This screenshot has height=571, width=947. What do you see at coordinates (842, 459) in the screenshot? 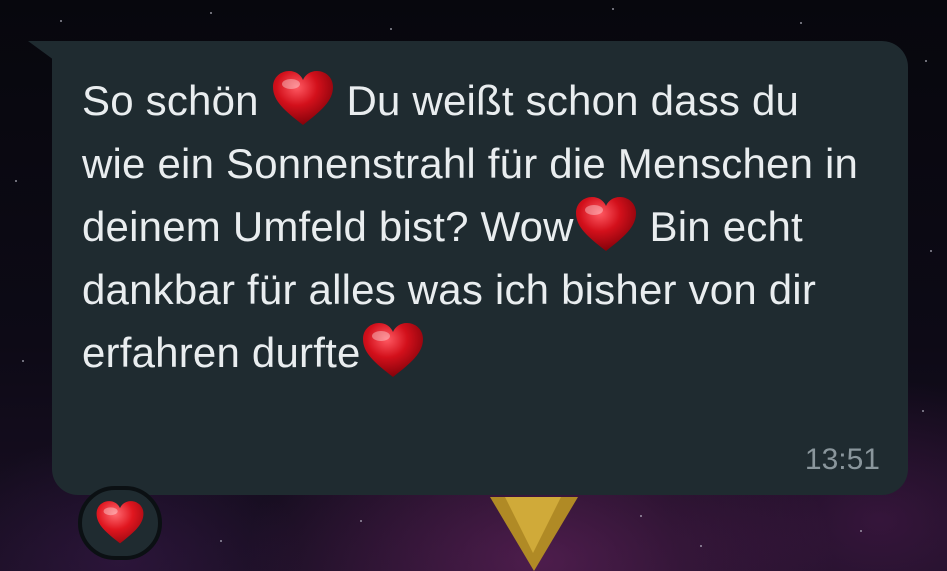
I see `message-timestamp: 13:51` at bounding box center [842, 459].